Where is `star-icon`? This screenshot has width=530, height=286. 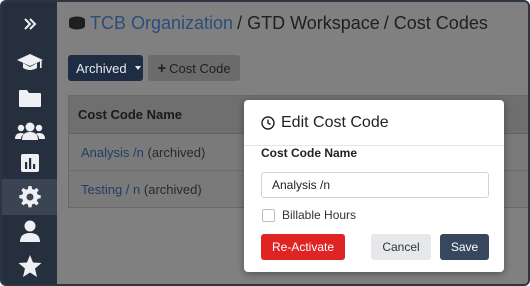 star-icon is located at coordinates (29, 266).